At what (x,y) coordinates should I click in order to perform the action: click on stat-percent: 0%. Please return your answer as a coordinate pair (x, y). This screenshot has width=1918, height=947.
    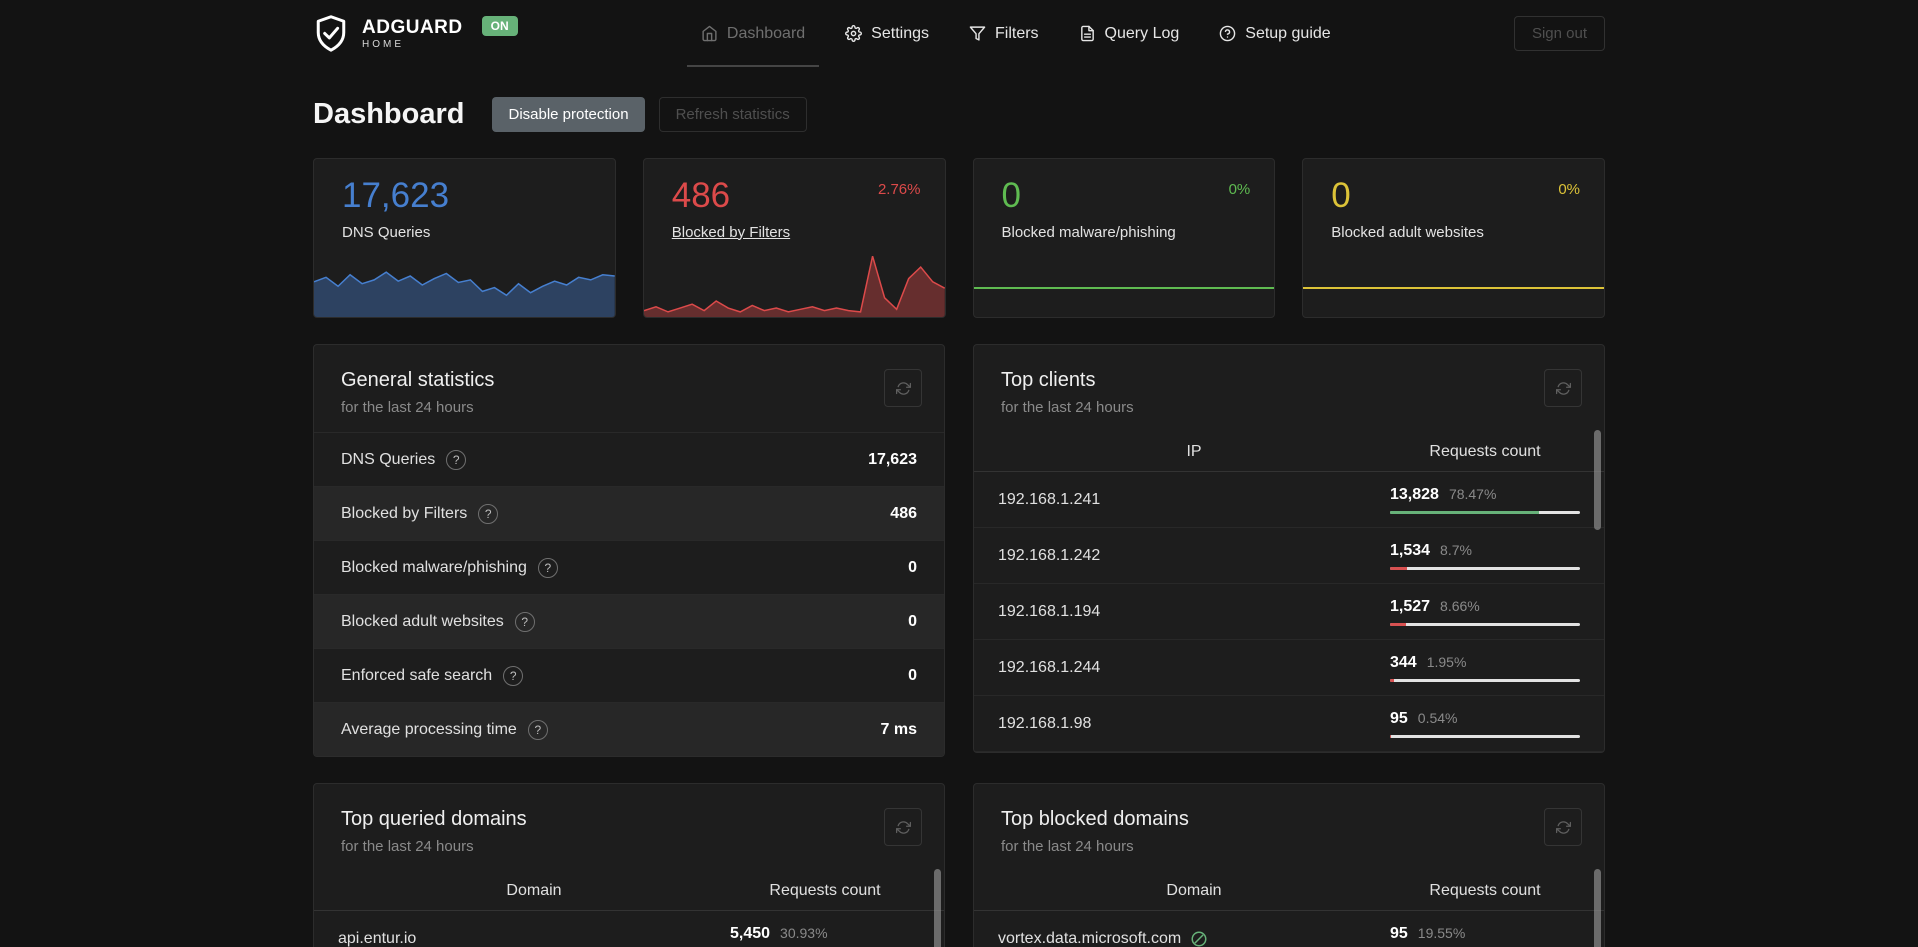
    Looking at the image, I should click on (1569, 189).